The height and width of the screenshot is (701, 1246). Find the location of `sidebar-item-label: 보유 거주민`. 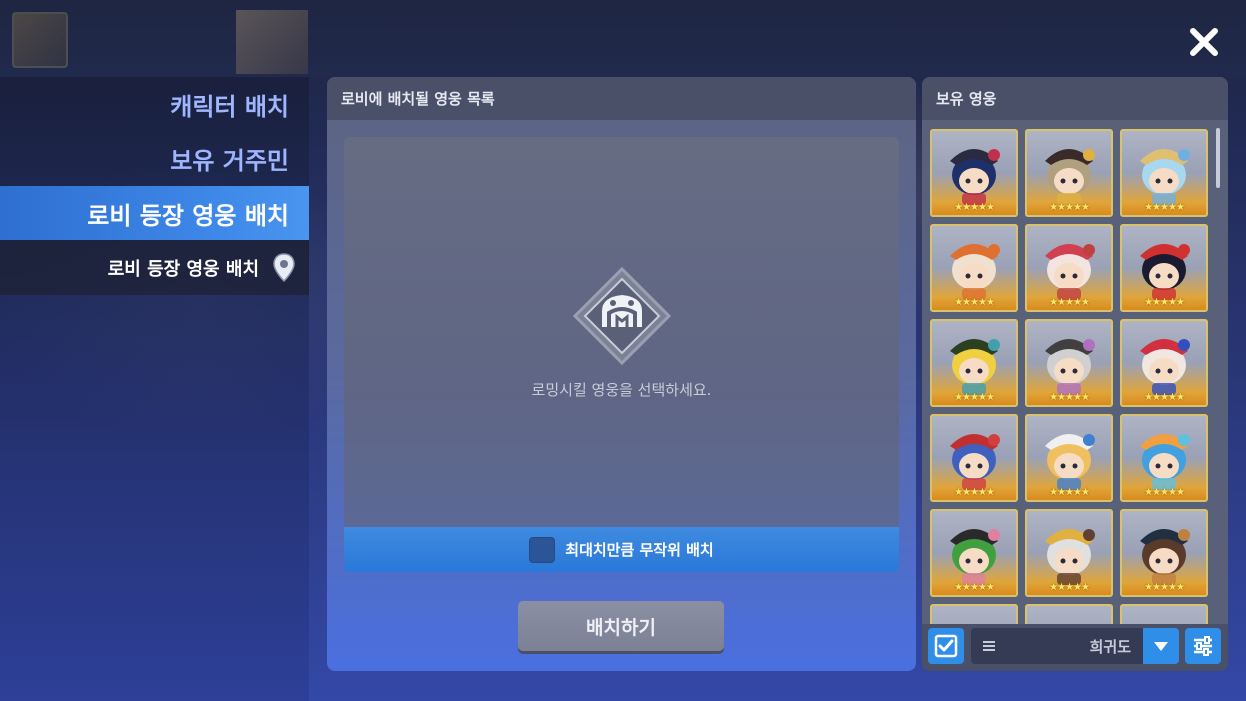

sidebar-item-label: 보유 거주민 is located at coordinates (229, 160).